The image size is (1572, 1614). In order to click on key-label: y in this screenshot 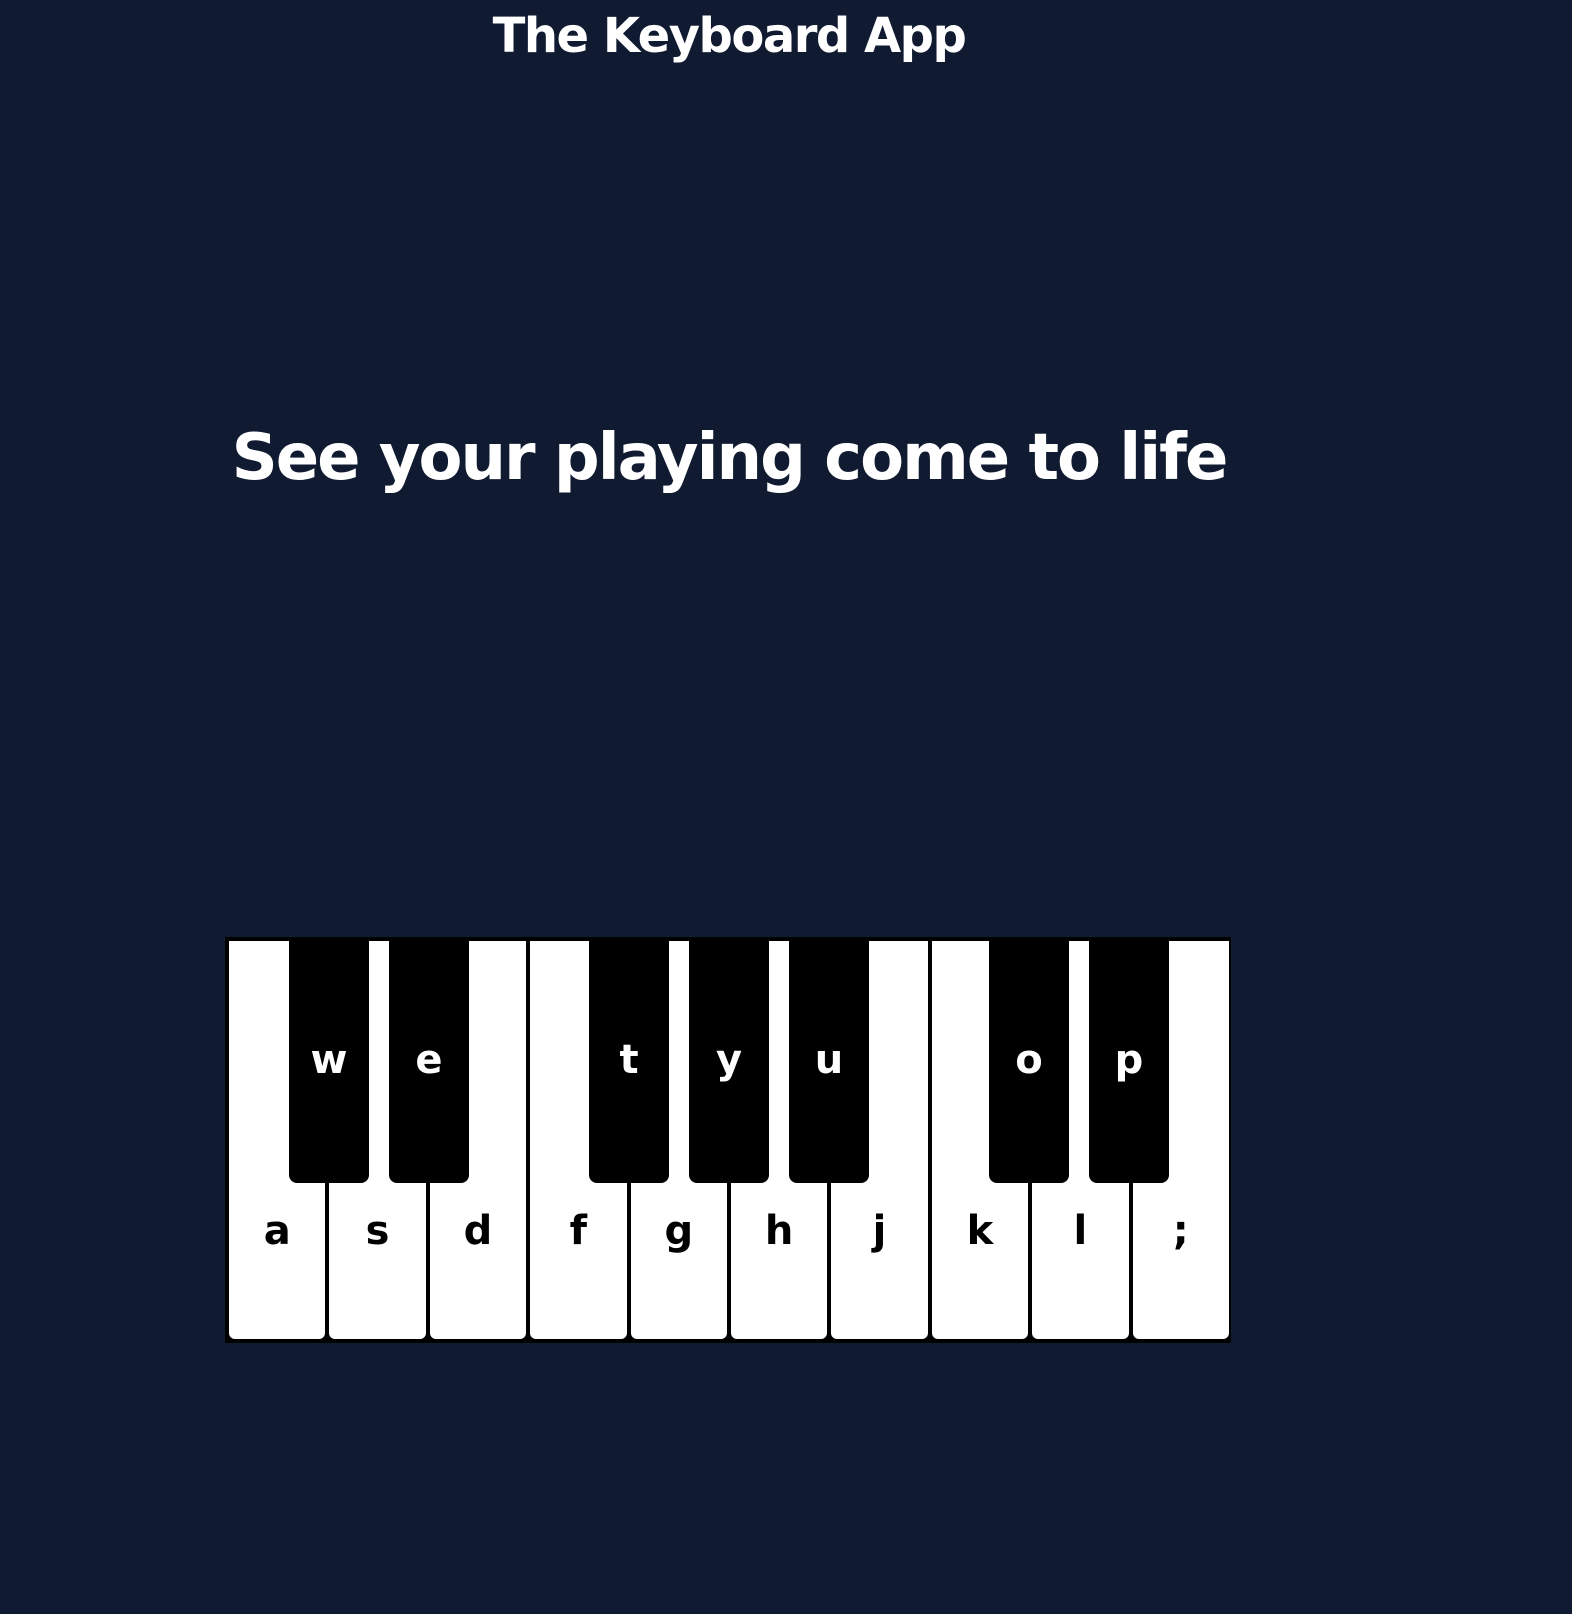, I will do `click(729, 1060)`.